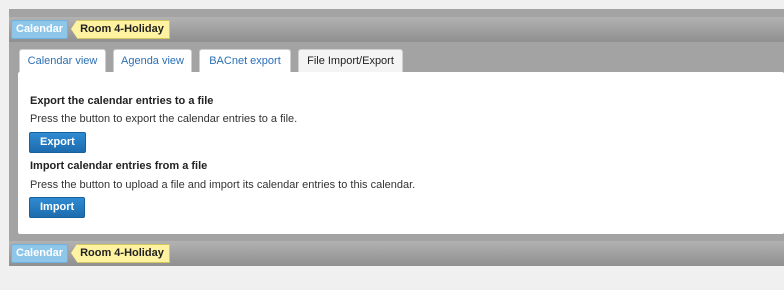 This screenshot has height=290, width=784. What do you see at coordinates (396, 253) in the screenshot?
I see `footer-bar: Calendar Room 4-Holiday` at bounding box center [396, 253].